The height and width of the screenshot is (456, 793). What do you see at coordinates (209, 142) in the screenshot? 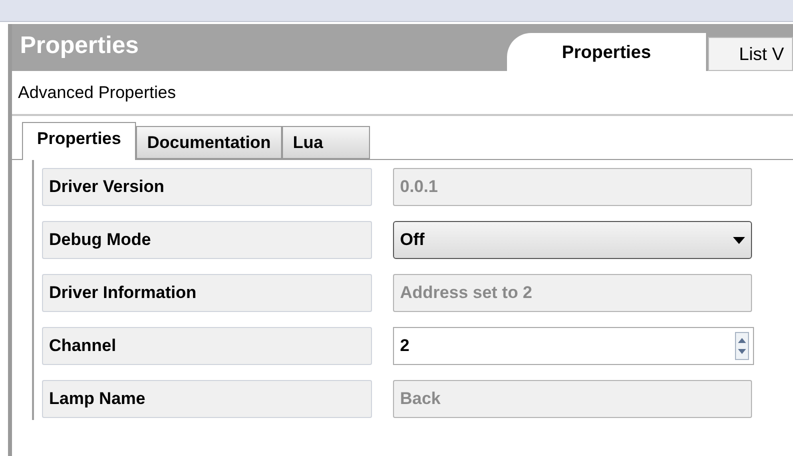
I see `tab: Documentation` at bounding box center [209, 142].